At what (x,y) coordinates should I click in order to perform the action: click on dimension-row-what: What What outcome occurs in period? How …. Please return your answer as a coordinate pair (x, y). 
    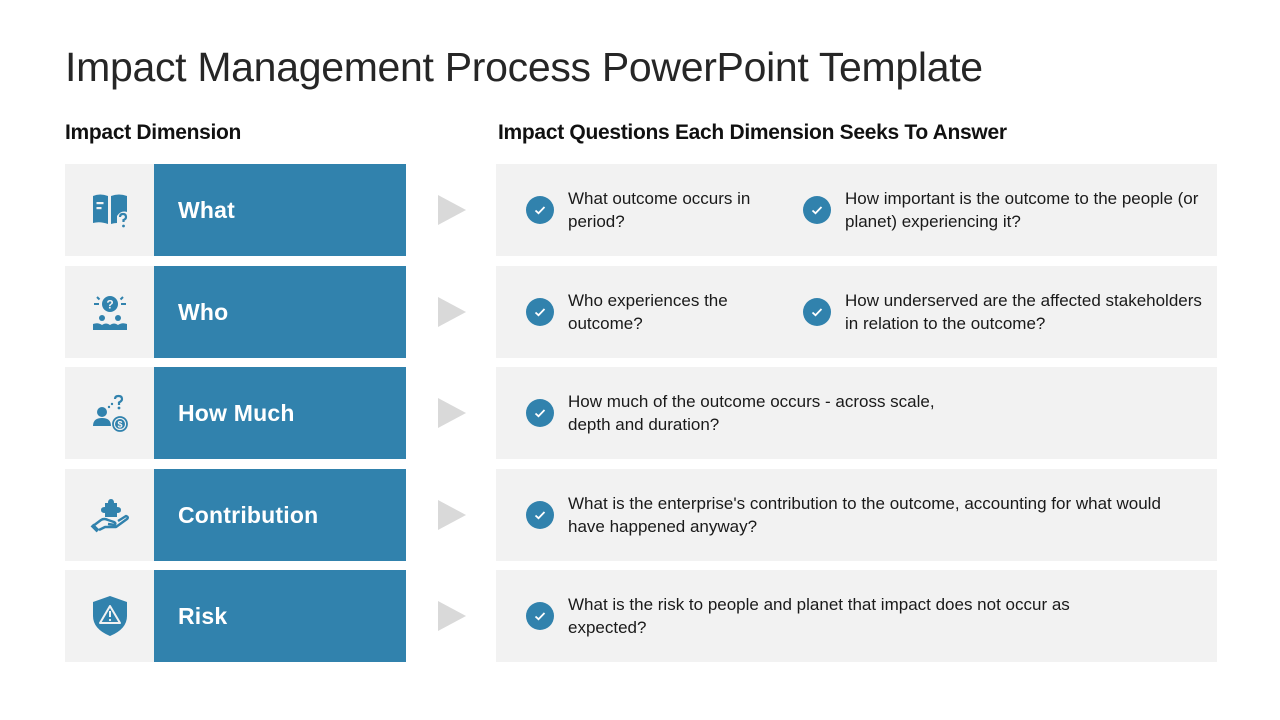
    Looking at the image, I should click on (641, 210).